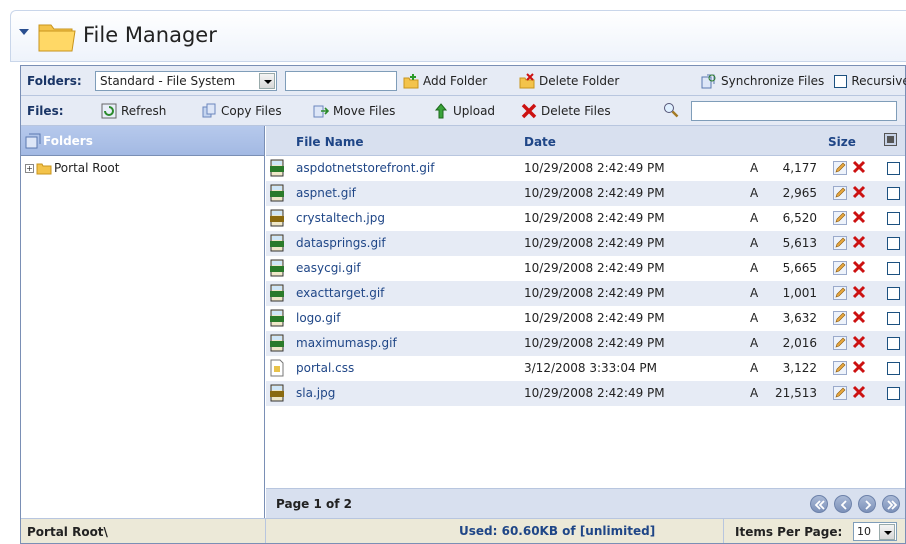  I want to click on file-name-link: easycgi.gif, so click(328, 268).